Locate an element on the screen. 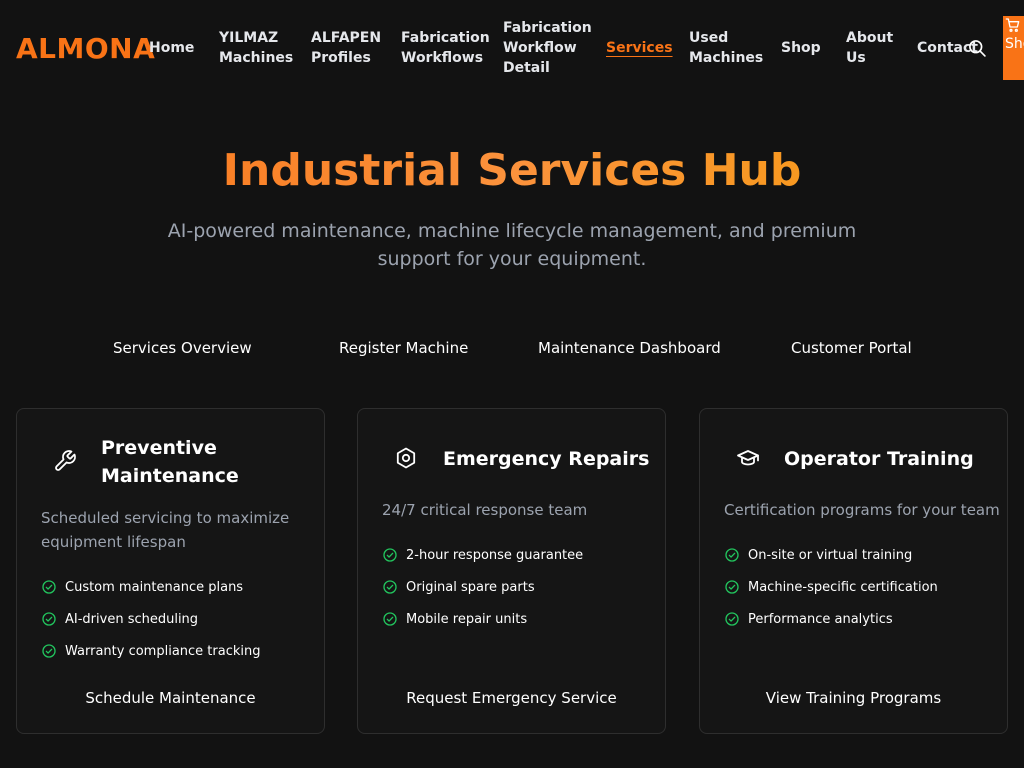 This screenshot has height=768, width=1024. nav-services: Services is located at coordinates (639, 48).